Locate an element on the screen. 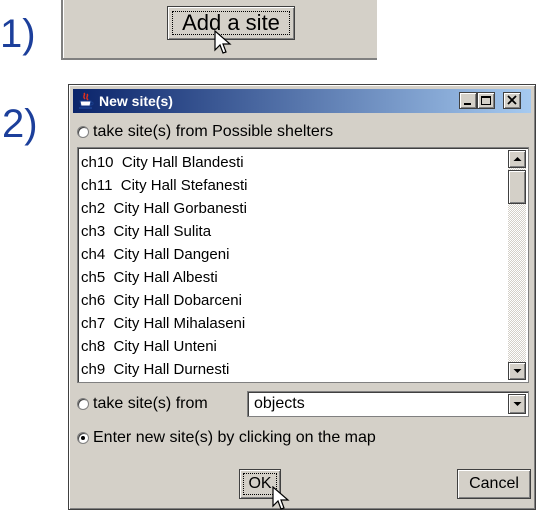  objects-select-value: objects is located at coordinates (279, 403).